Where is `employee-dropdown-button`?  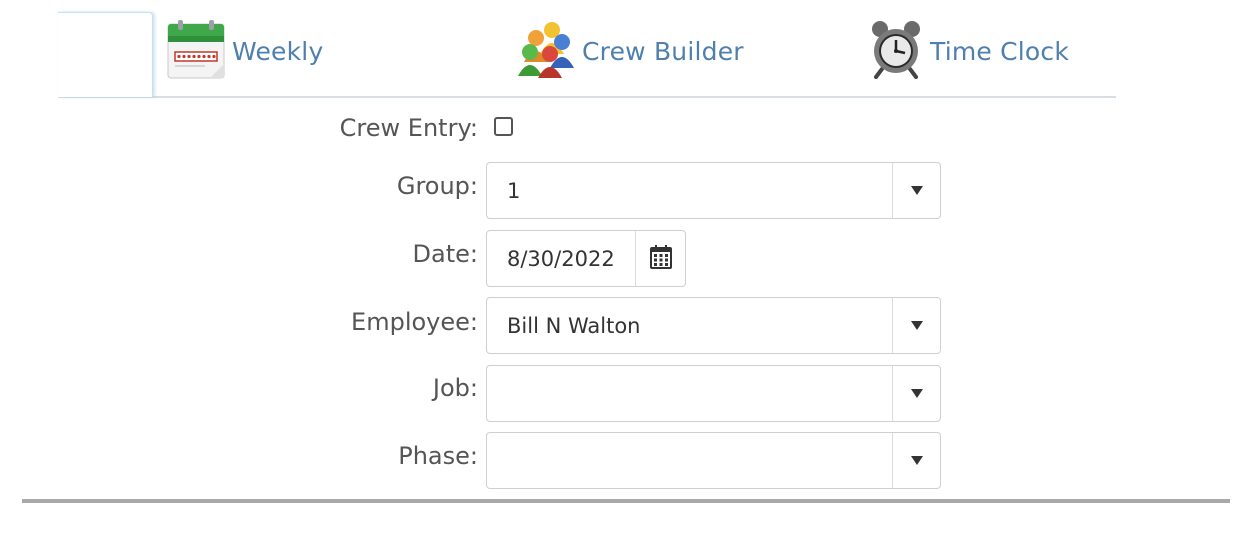
employee-dropdown-button is located at coordinates (916, 325).